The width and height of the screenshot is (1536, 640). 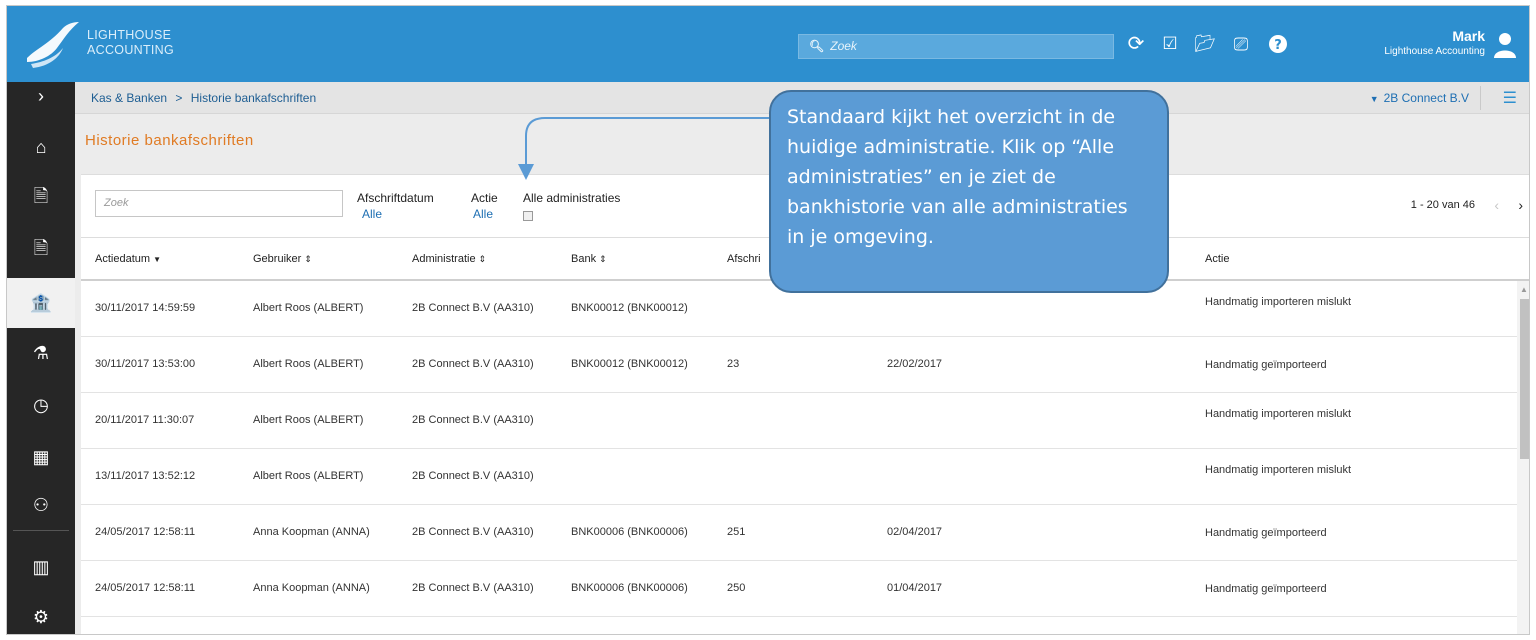 What do you see at coordinates (372, 214) in the screenshot?
I see `afschriftdatum-filter-value: Alle` at bounding box center [372, 214].